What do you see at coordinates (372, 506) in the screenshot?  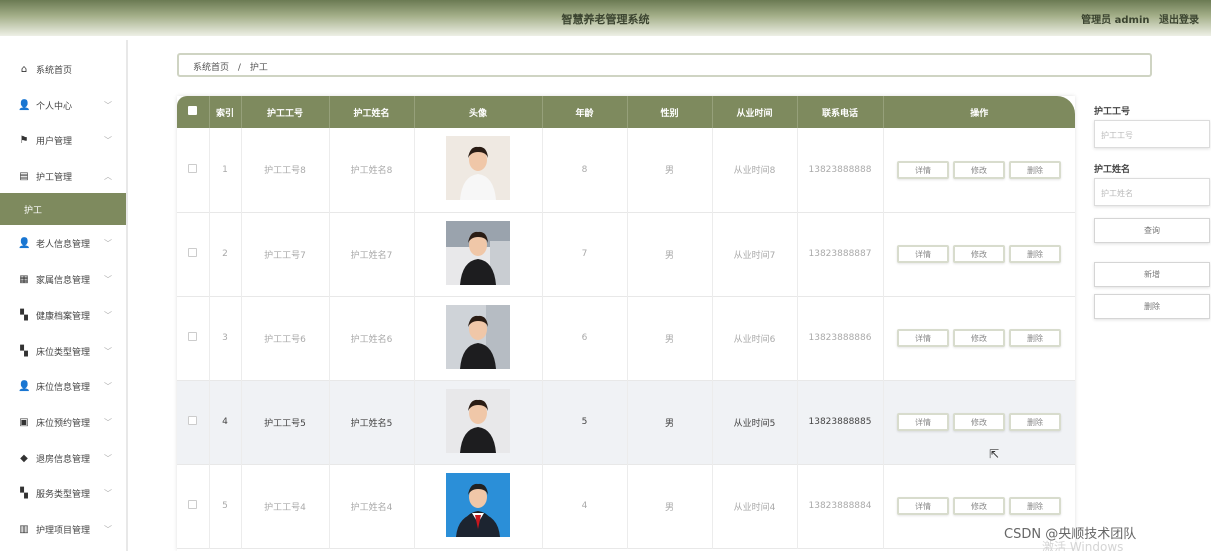 I see `cell-name: 护工姓名4` at bounding box center [372, 506].